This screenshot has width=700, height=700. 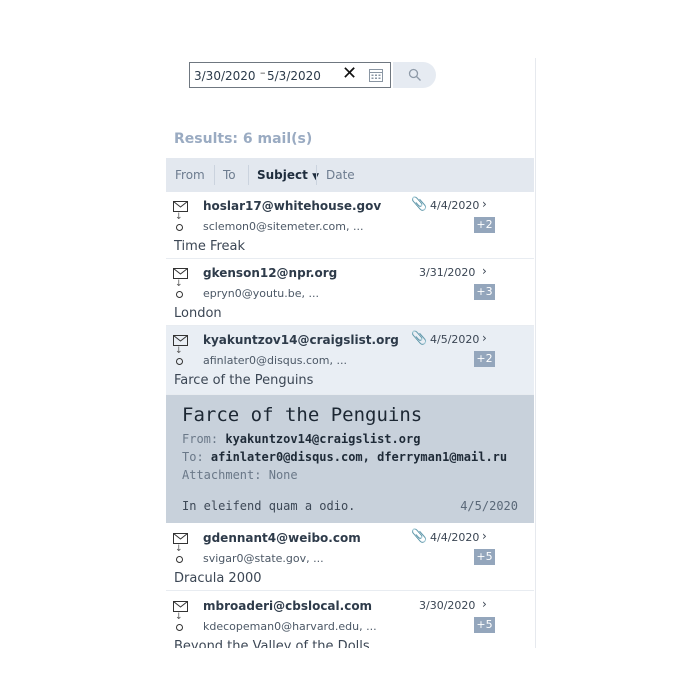 I want to click on preview-date: 4/5/2020, so click(x=489, y=506).